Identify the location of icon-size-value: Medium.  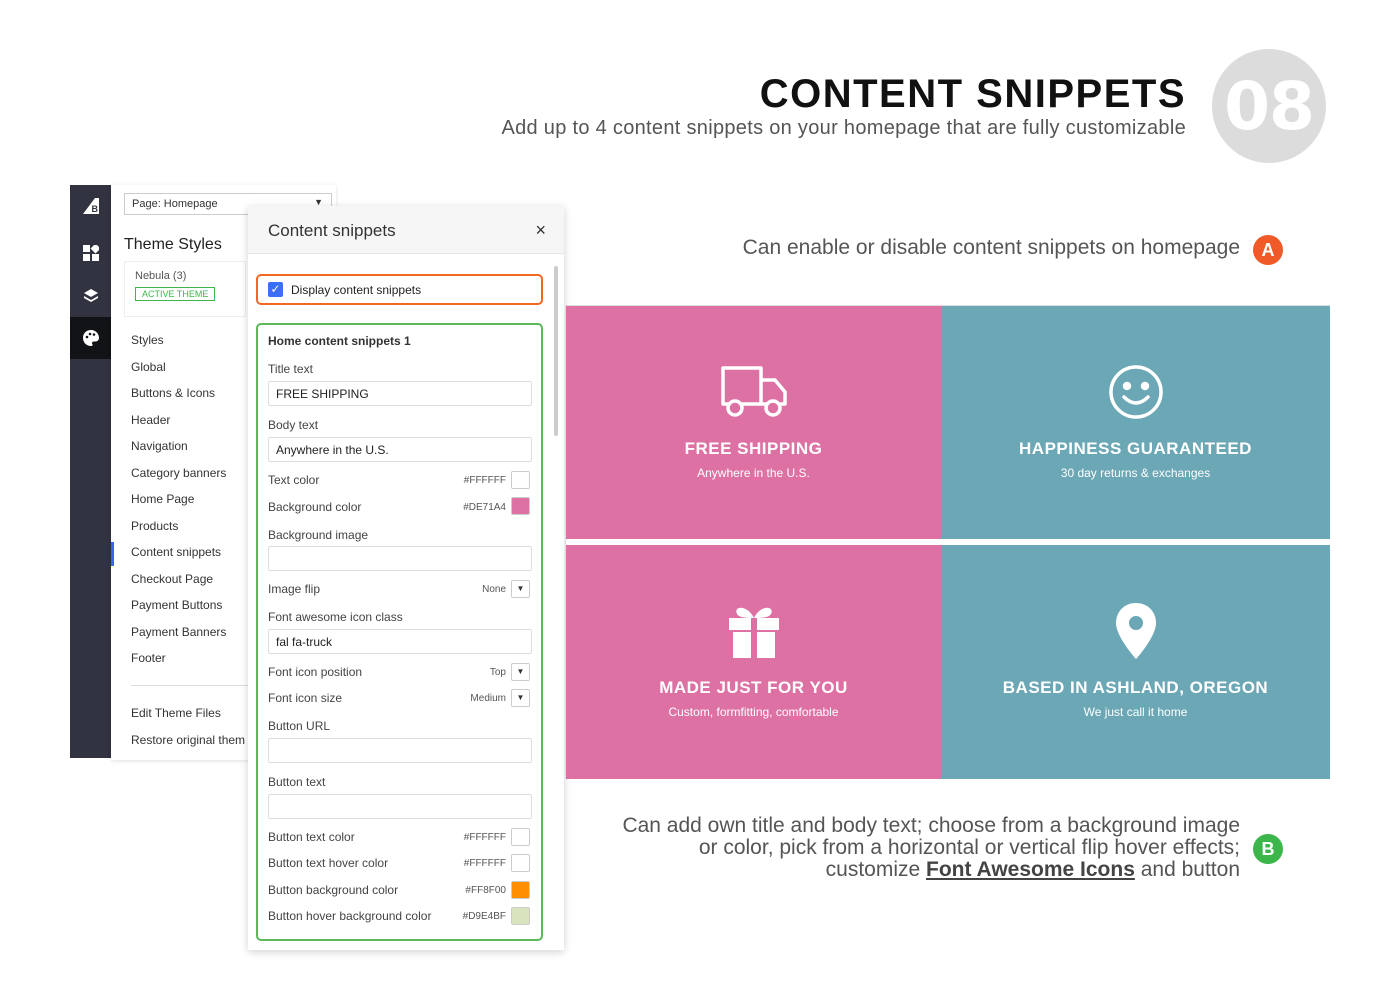
(488, 698).